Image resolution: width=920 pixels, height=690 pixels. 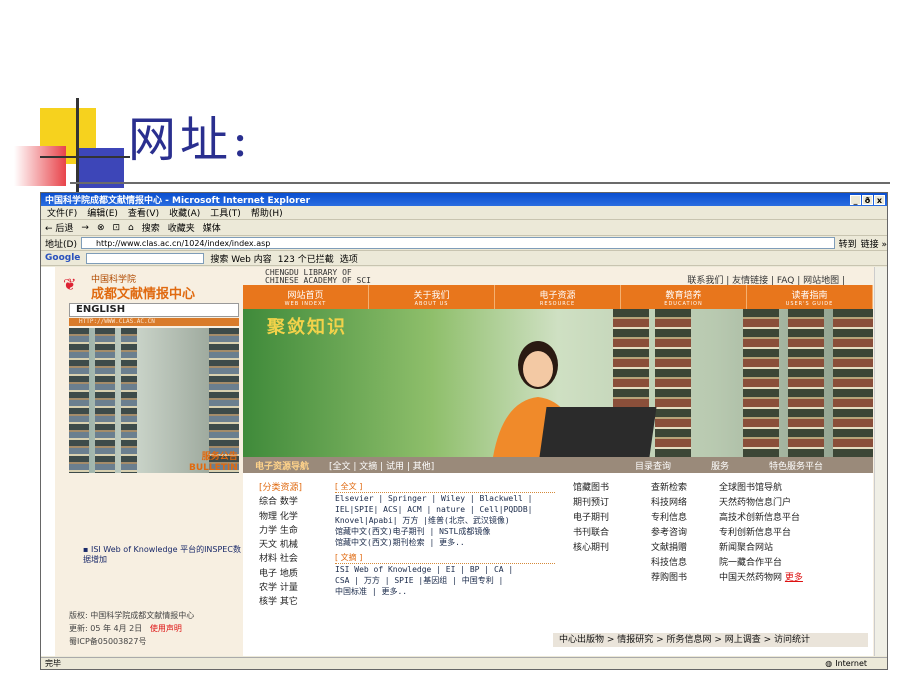 I want to click on close-button: x, so click(x=879, y=199).